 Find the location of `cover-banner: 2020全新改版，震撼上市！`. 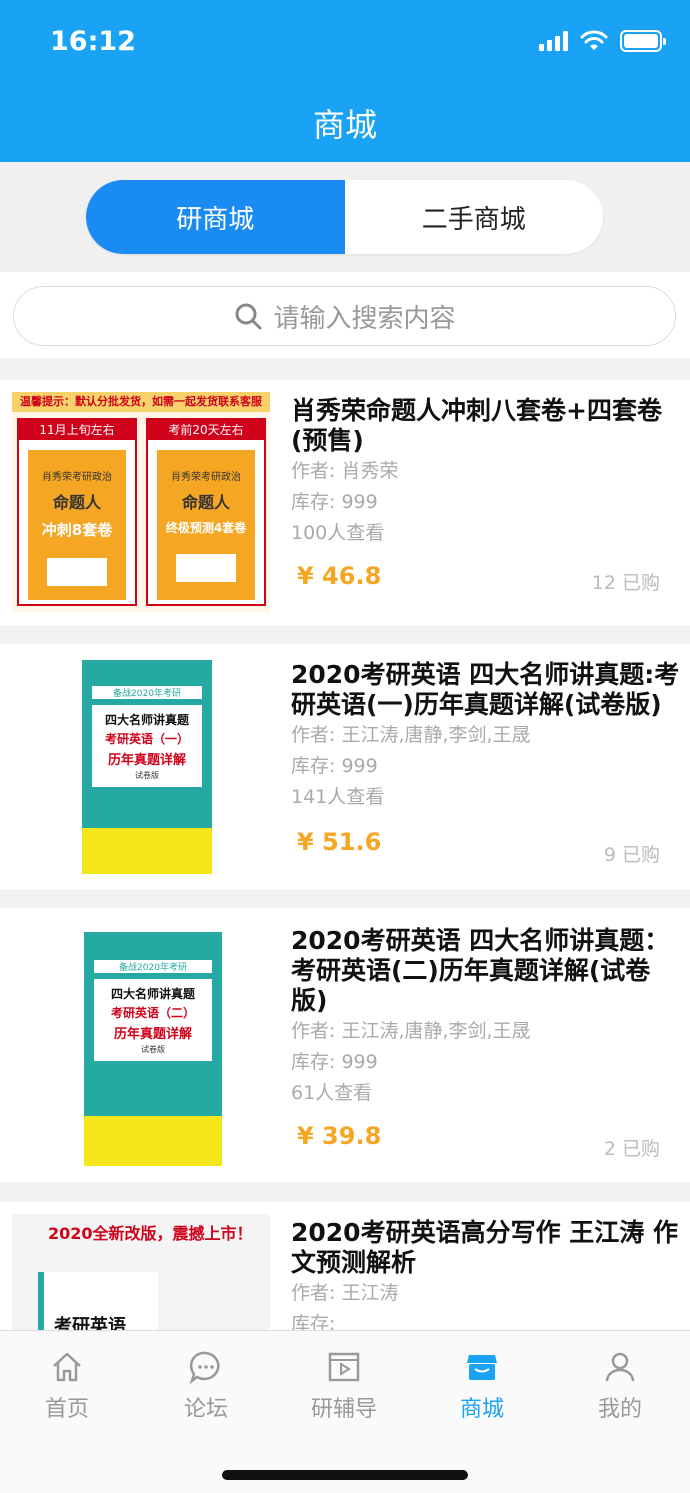

cover-banner: 2020全新改版，震撼上市！ is located at coordinates (150, 1233).